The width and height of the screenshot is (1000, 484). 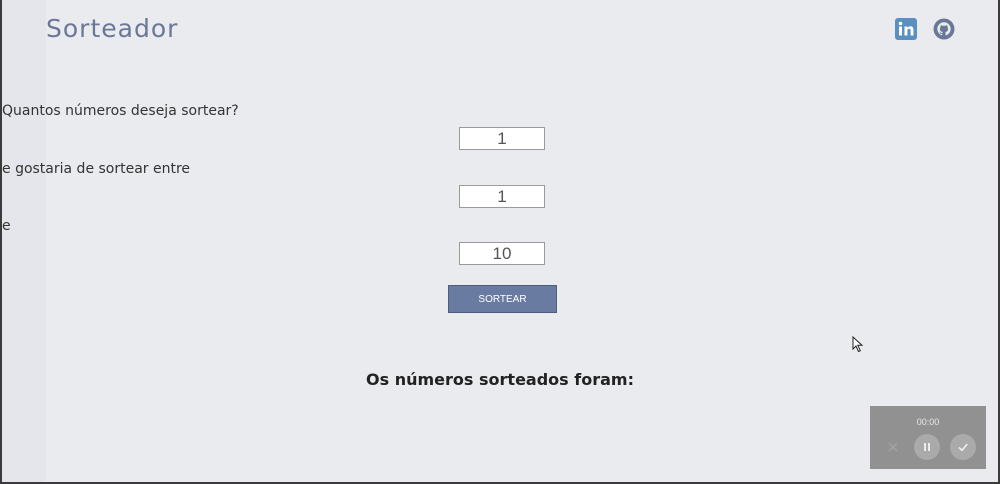 What do you see at coordinates (502, 253) in the screenshot?
I see `max-number-input` at bounding box center [502, 253].